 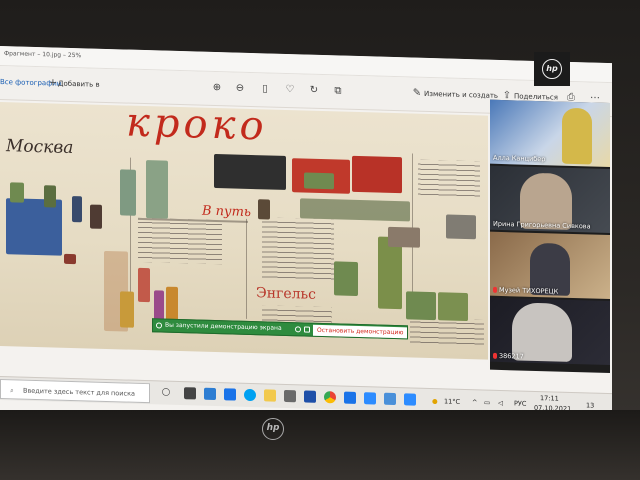 What do you see at coordinates (550, 265) in the screenshot?
I see `participant-tile: Музей ТИХОРЕЦК` at bounding box center [550, 265].